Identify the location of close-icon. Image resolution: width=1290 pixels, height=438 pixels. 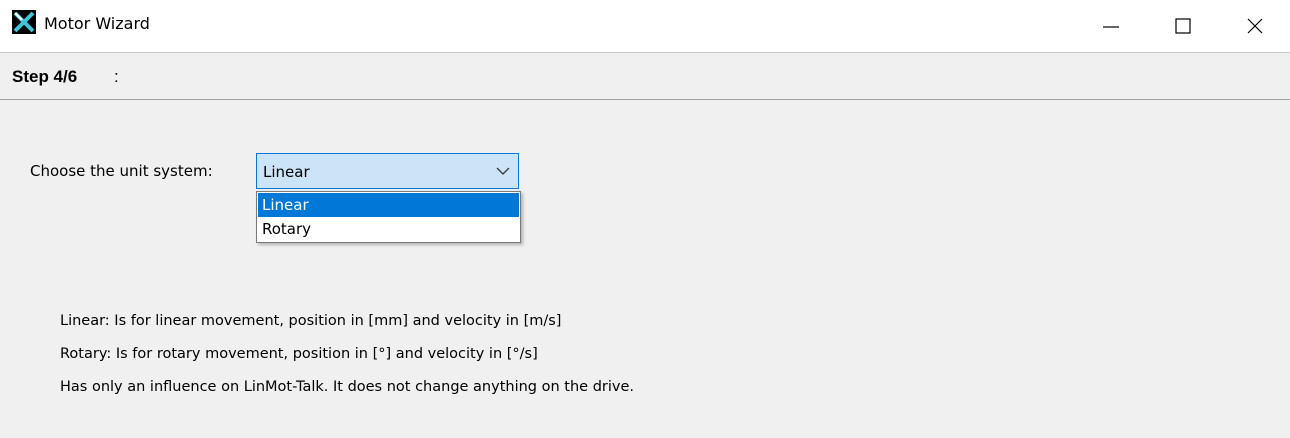
(1255, 26).